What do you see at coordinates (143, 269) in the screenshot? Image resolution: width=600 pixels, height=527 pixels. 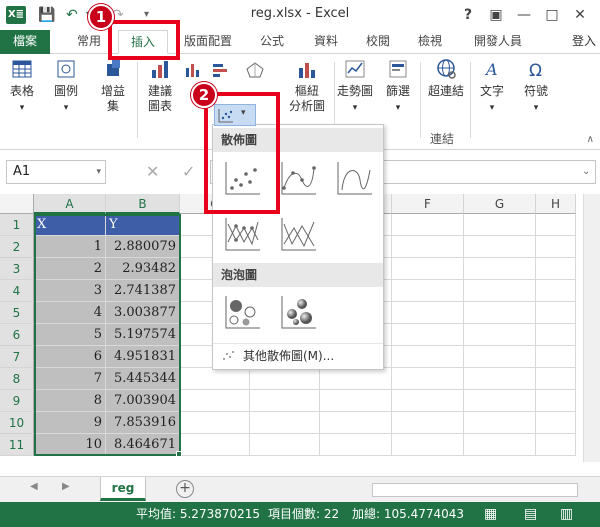 I see `cell-b3: 2.93482` at bounding box center [143, 269].